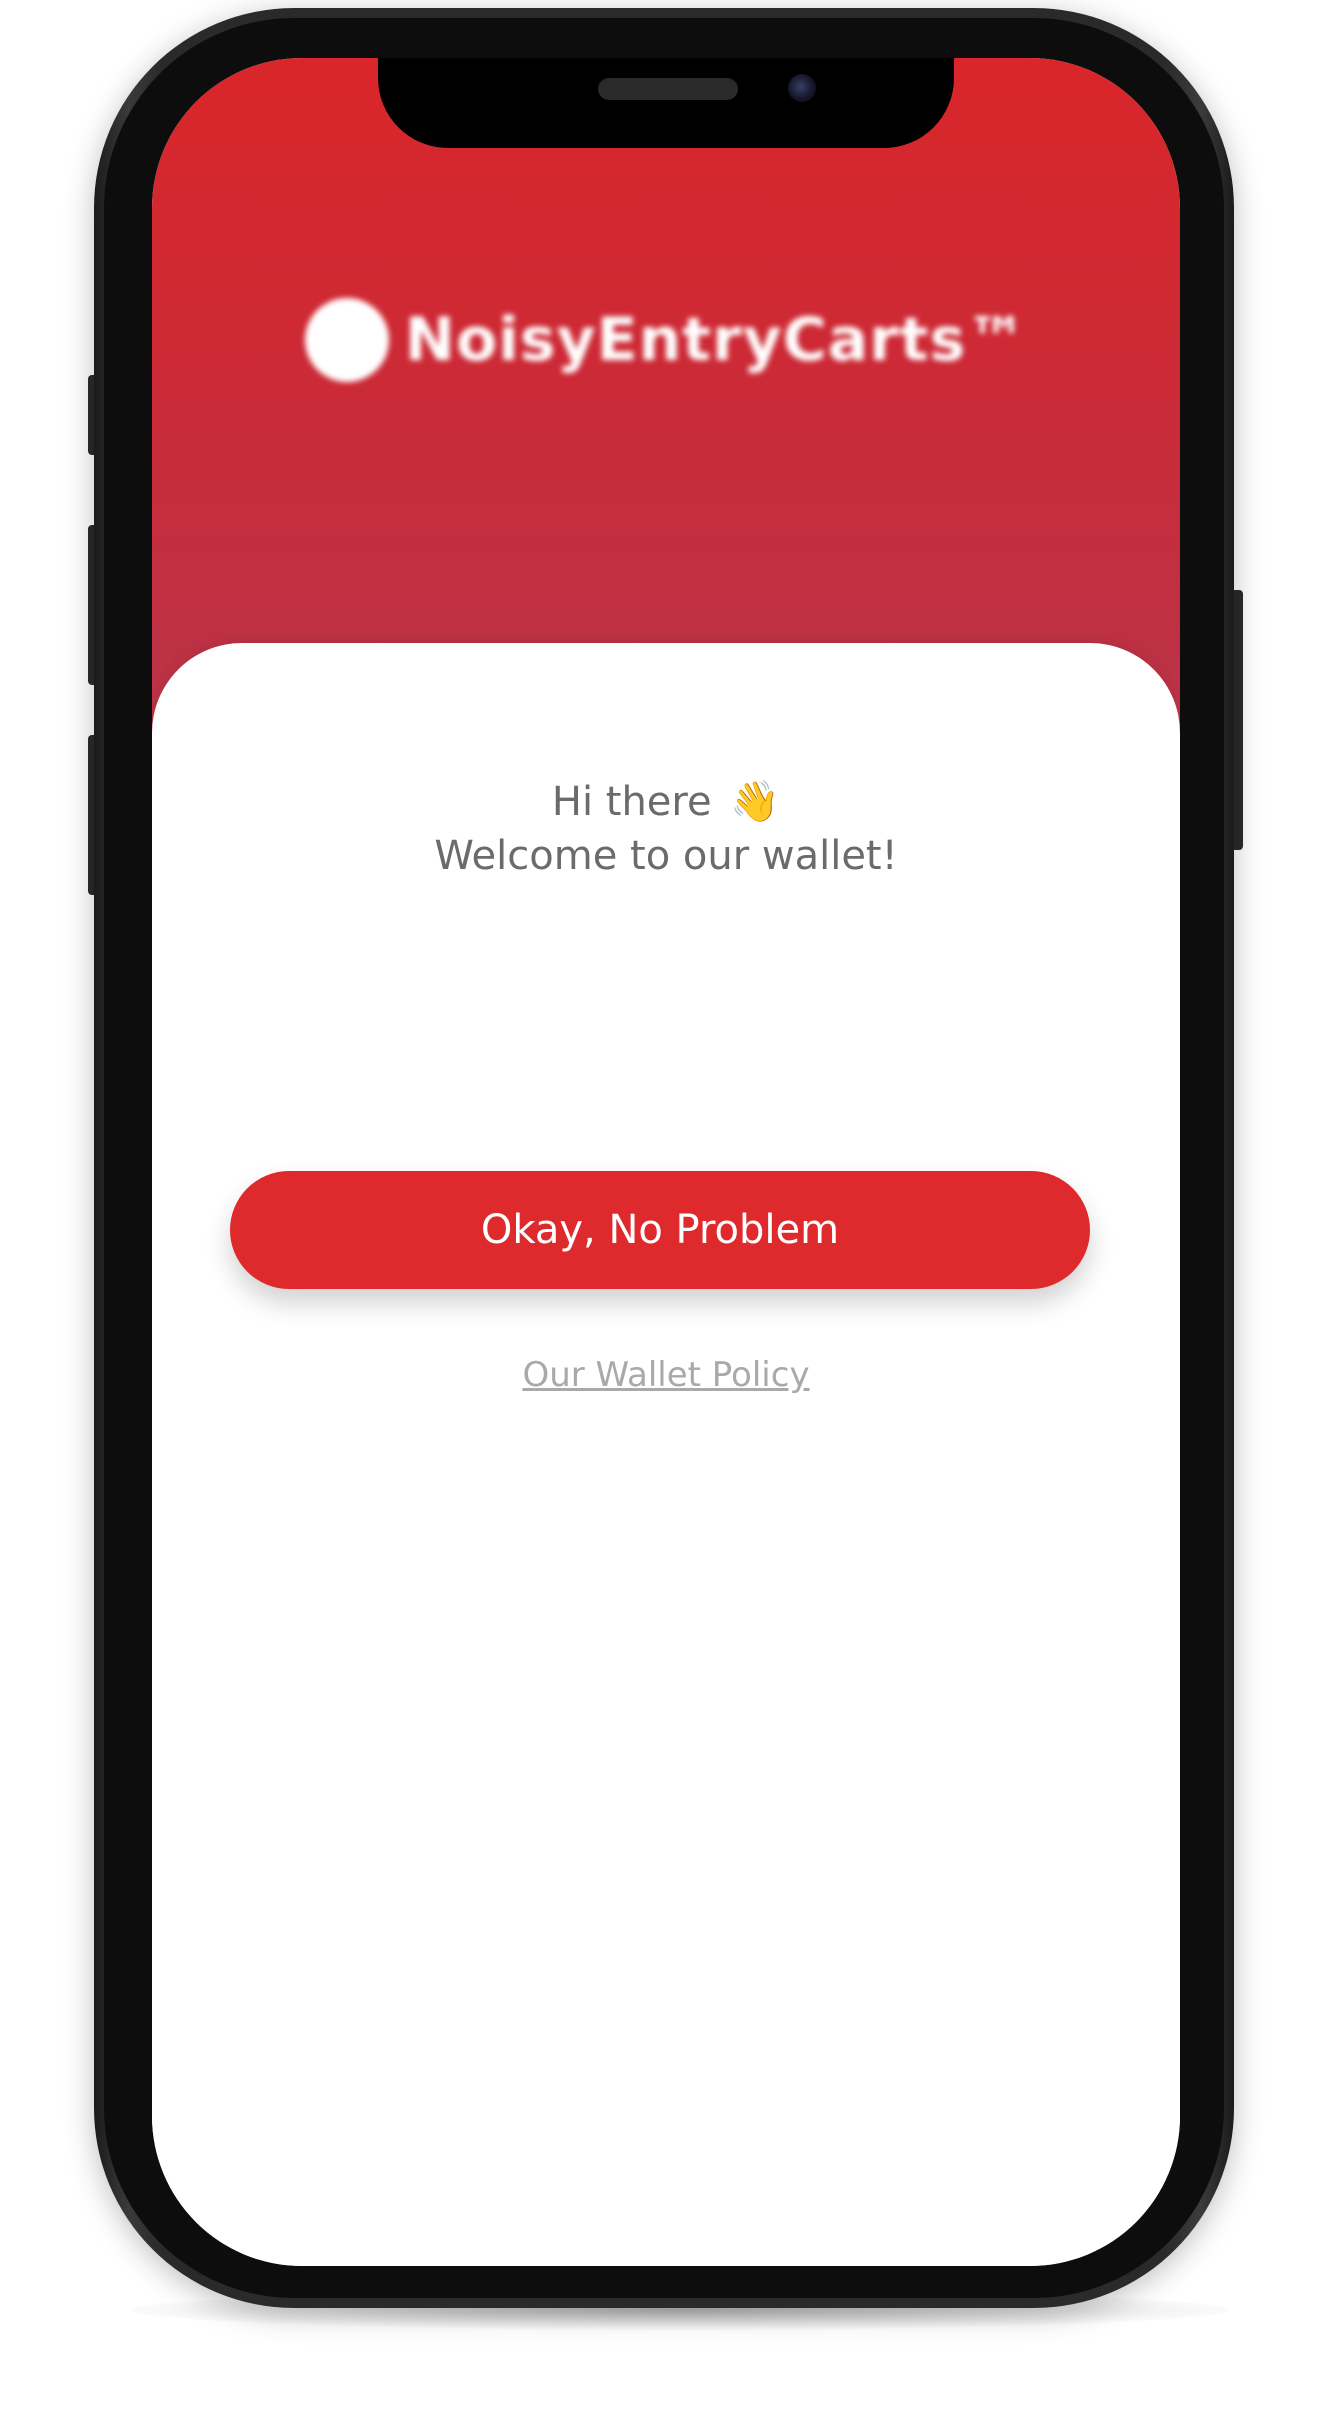 This screenshot has height=2416, width=1339. What do you see at coordinates (802, 88) in the screenshot?
I see `front-camera-icon` at bounding box center [802, 88].